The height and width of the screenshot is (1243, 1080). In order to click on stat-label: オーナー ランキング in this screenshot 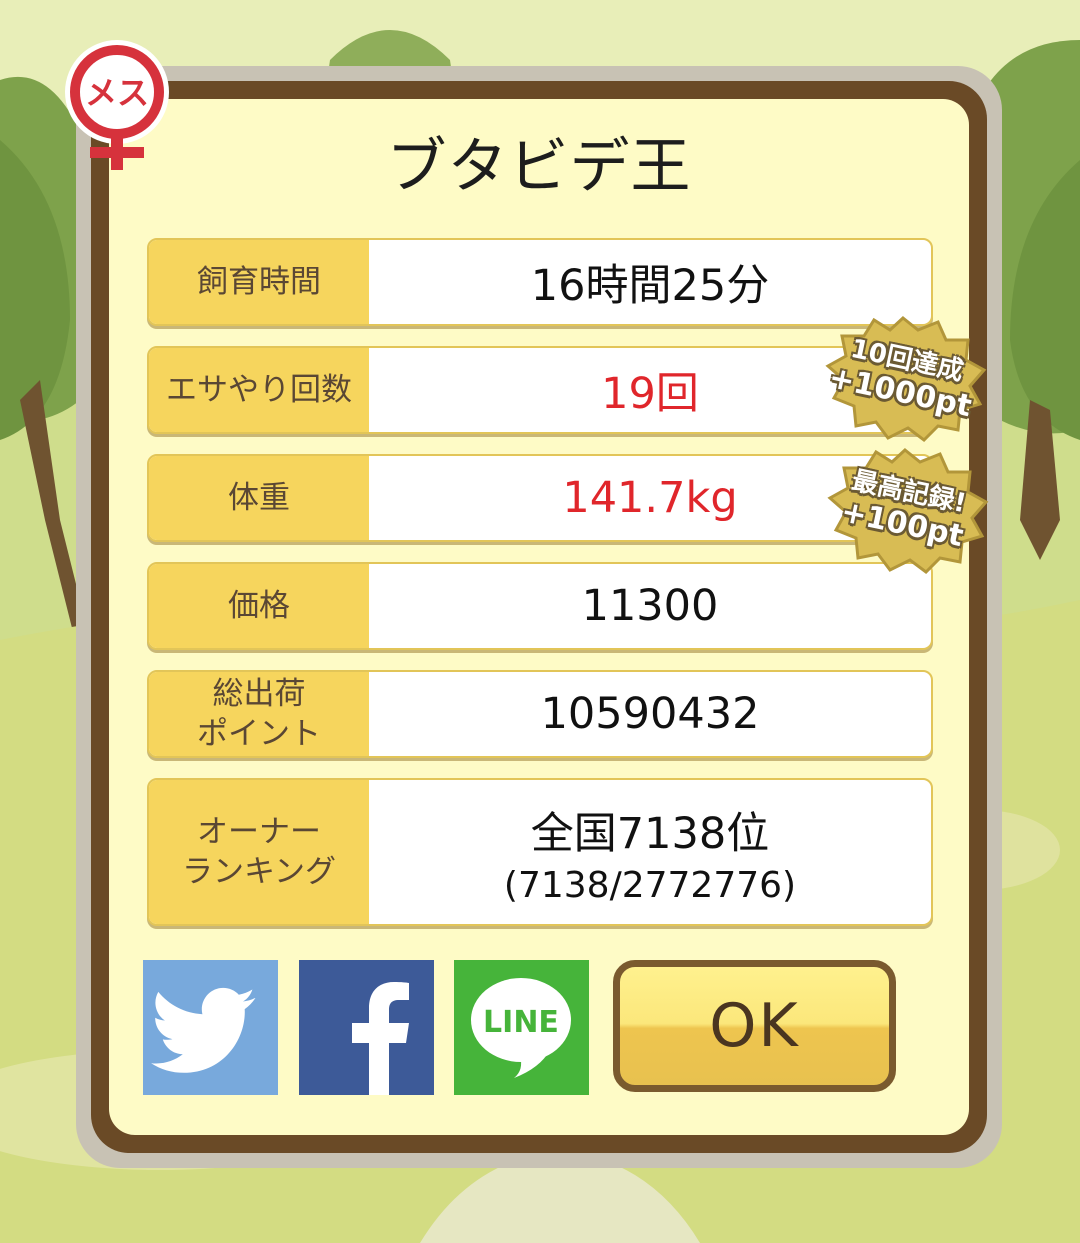, I will do `click(259, 852)`.